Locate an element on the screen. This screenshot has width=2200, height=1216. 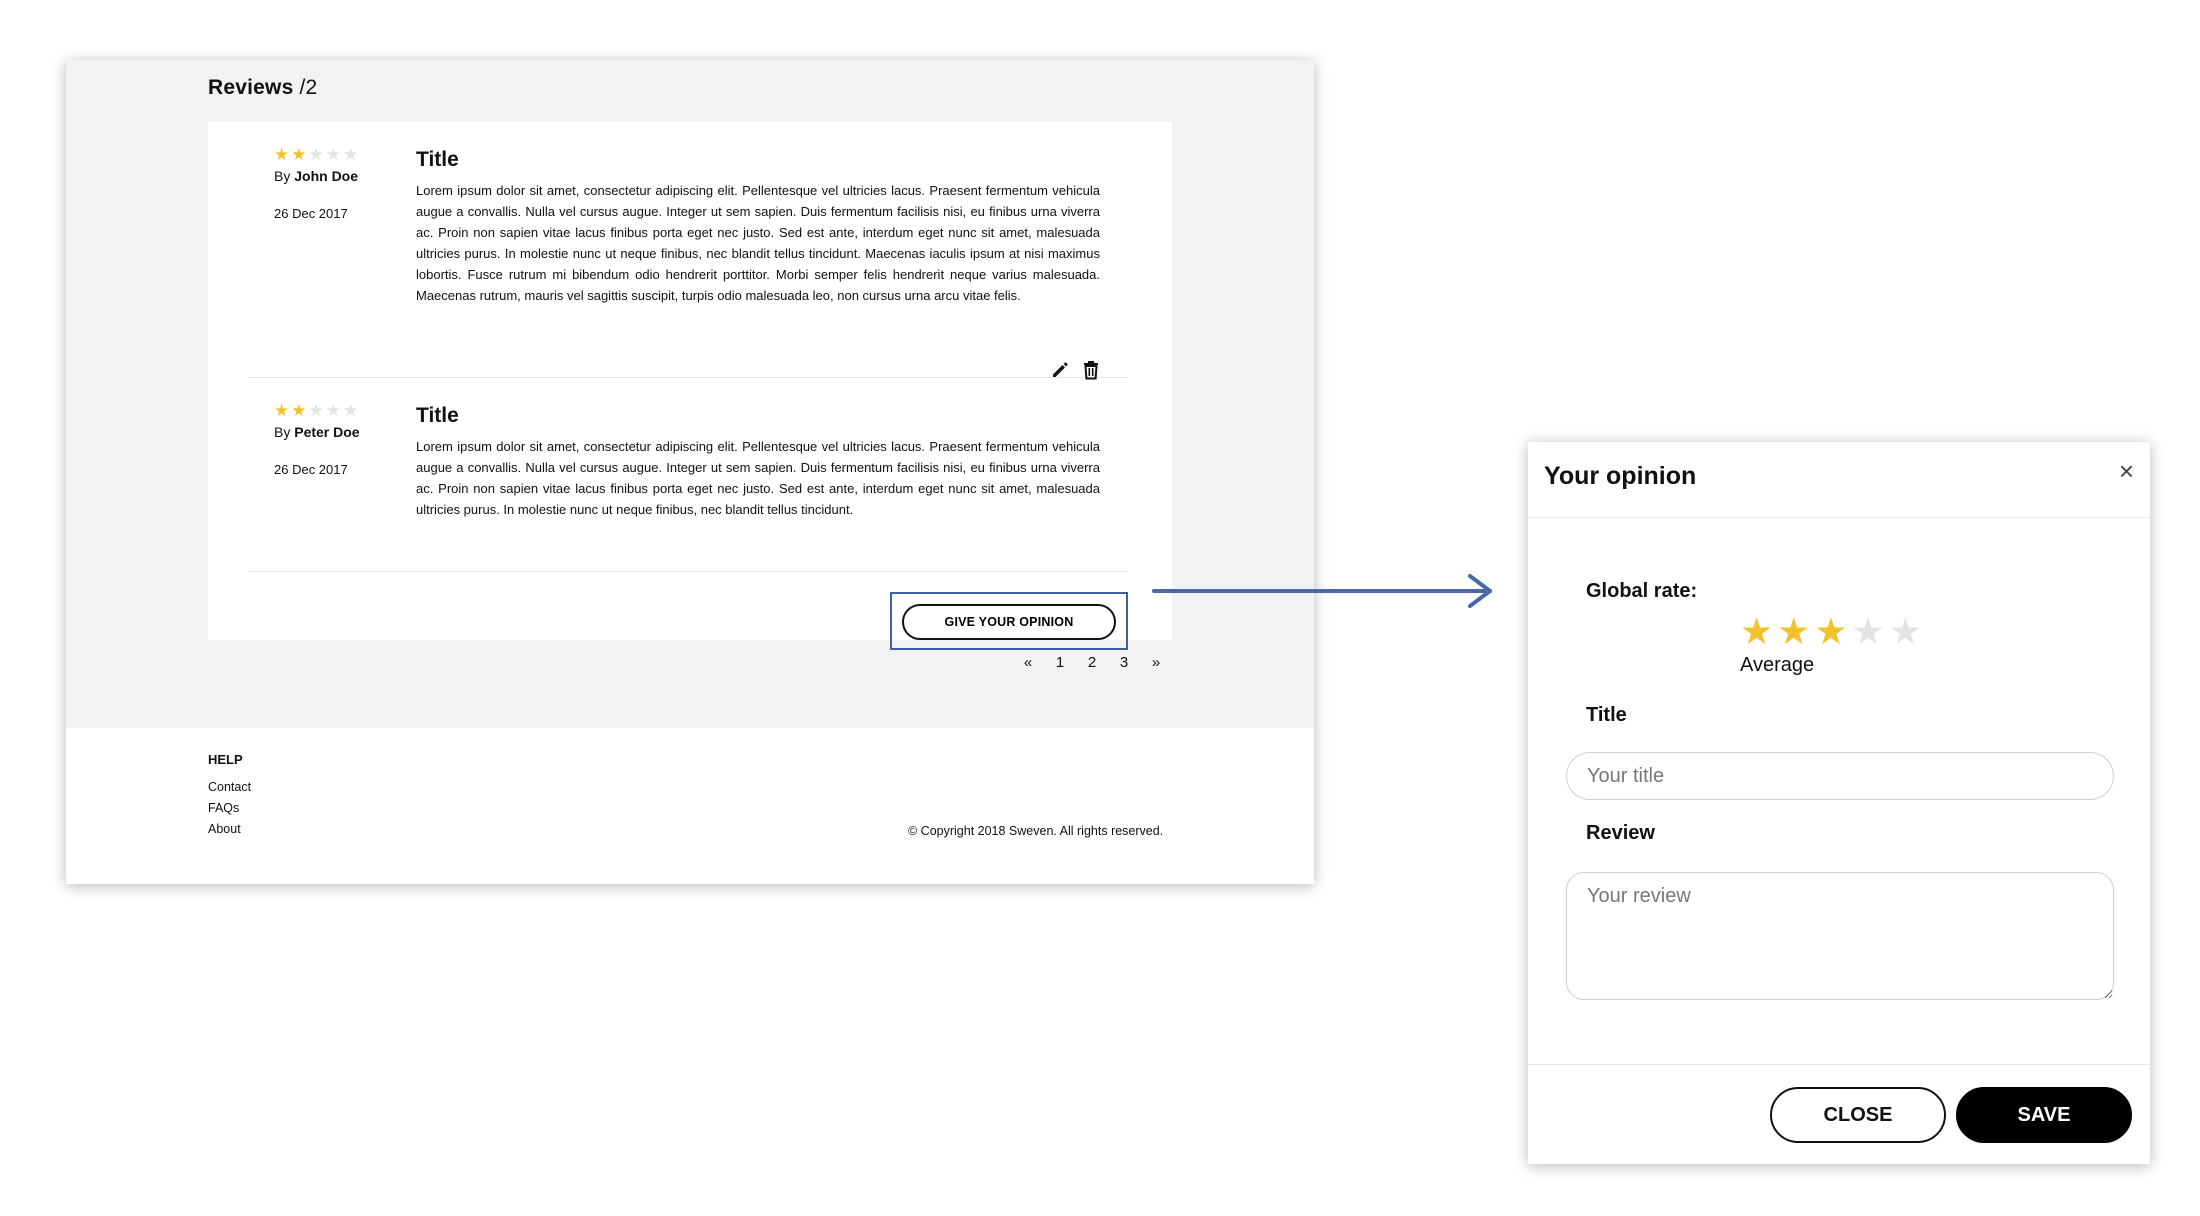
save-button: SAVE is located at coordinates (2044, 1115).